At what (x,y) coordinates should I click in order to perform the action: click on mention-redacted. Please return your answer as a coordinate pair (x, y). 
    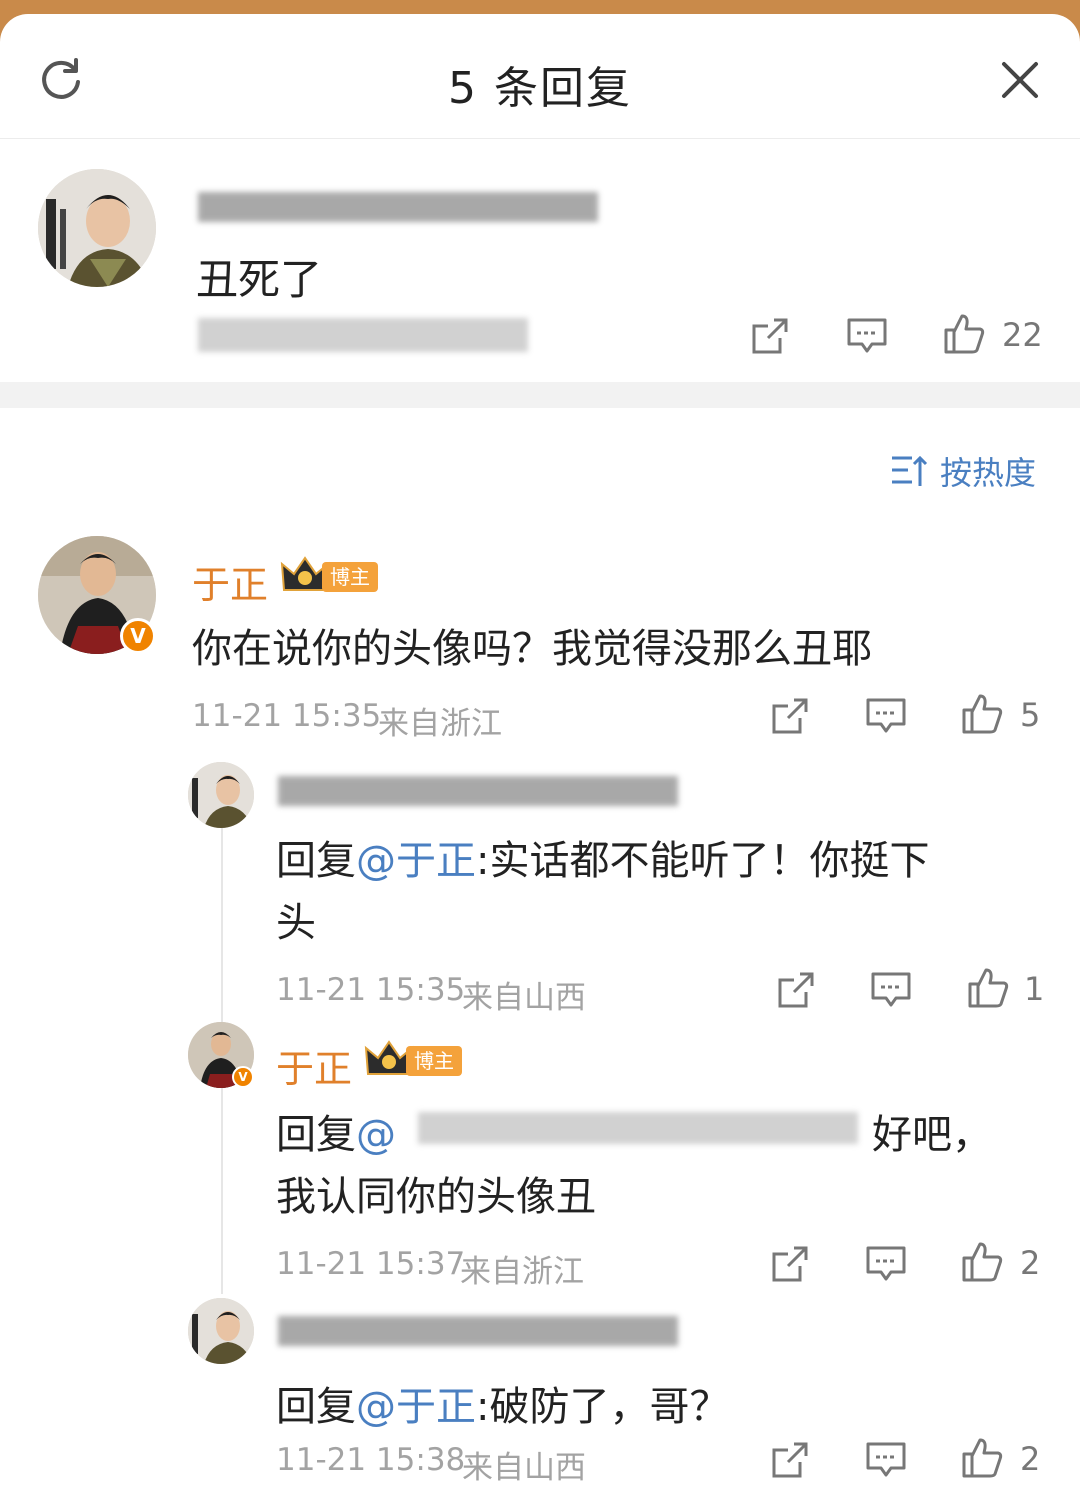
    Looking at the image, I should click on (638, 1128).